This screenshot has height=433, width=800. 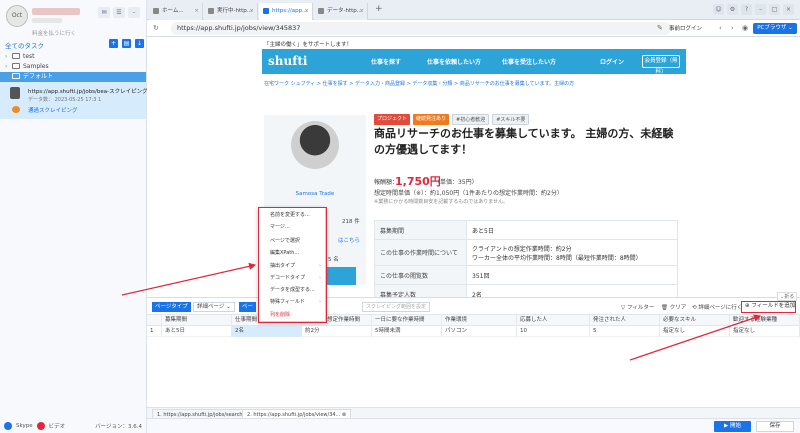 What do you see at coordinates (529, 61) in the screenshot?
I see `nav-take-work: 仕事を受注したい方` at bounding box center [529, 61].